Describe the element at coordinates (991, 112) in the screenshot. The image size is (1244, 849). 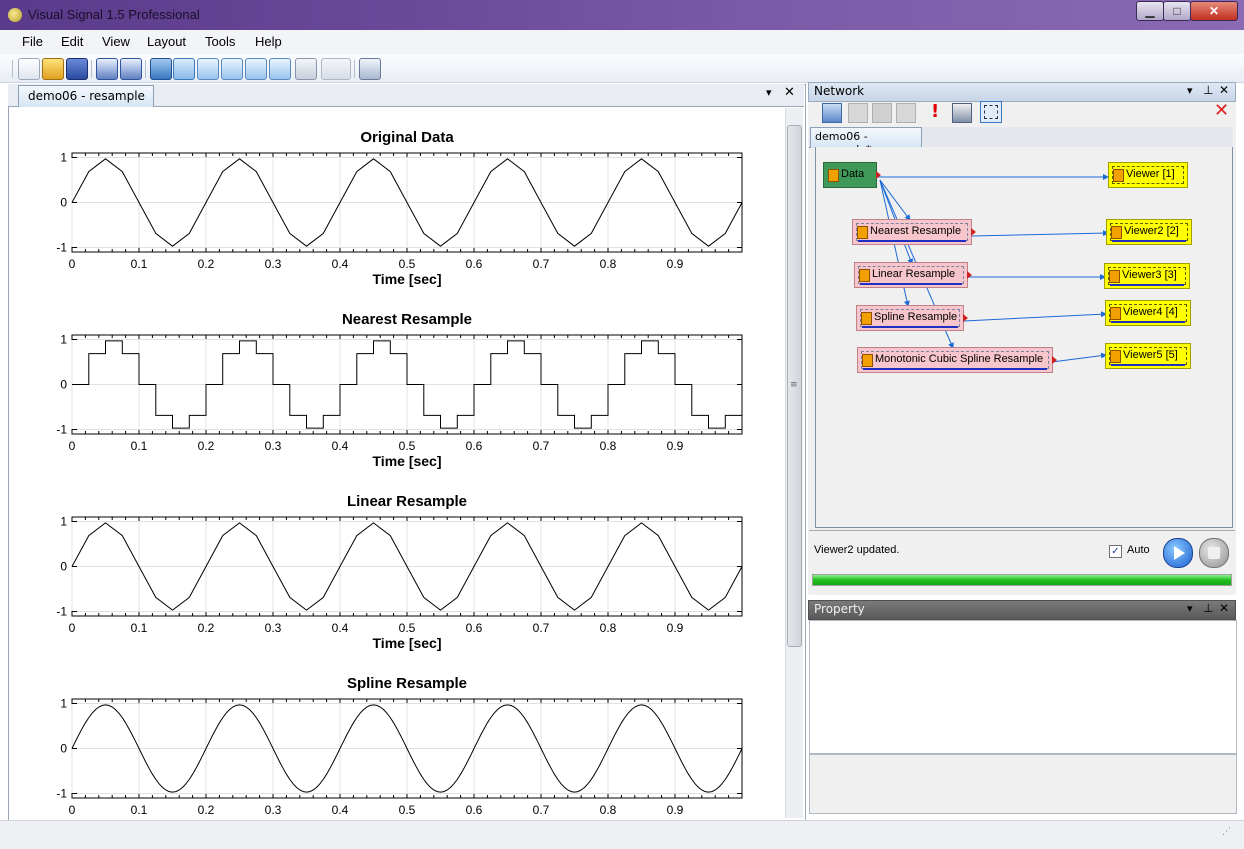
I see `select-area-icon` at that location.